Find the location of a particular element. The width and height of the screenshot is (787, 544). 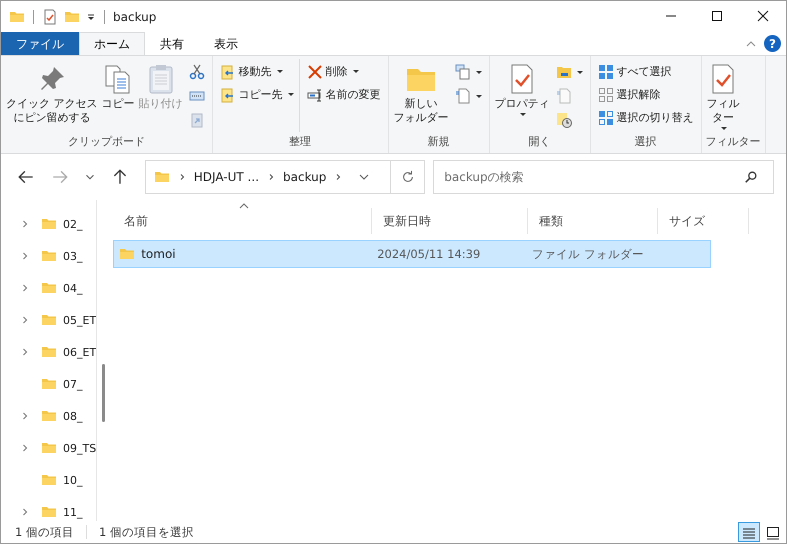

ribbon-button: すべて選択 is located at coordinates (645, 71).